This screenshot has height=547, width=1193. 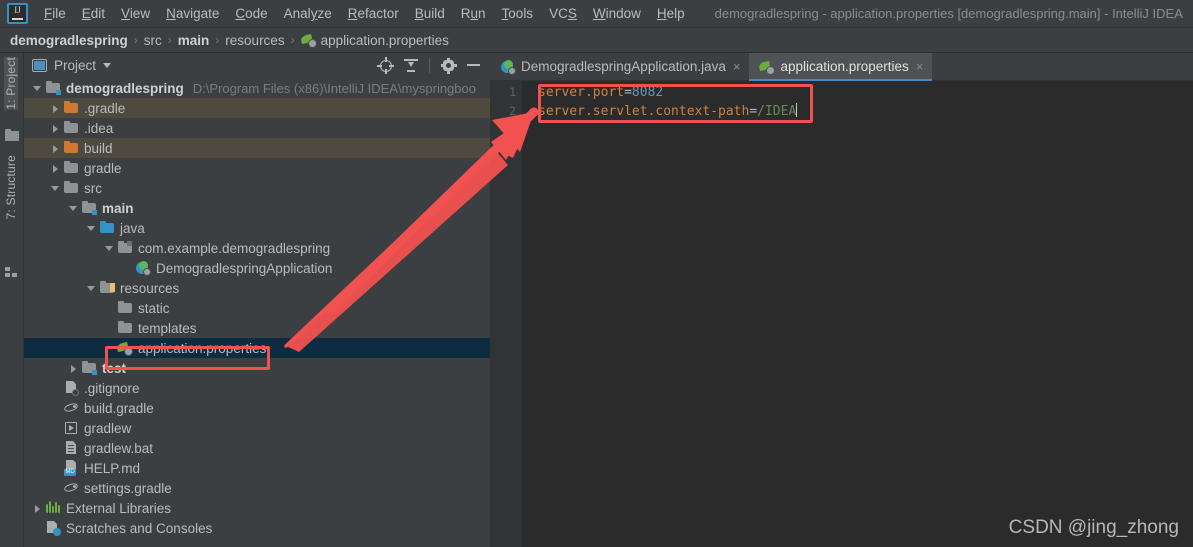 I want to click on breadcrumb-item-demogradlespring: demogradlespring, so click(x=69, y=40).